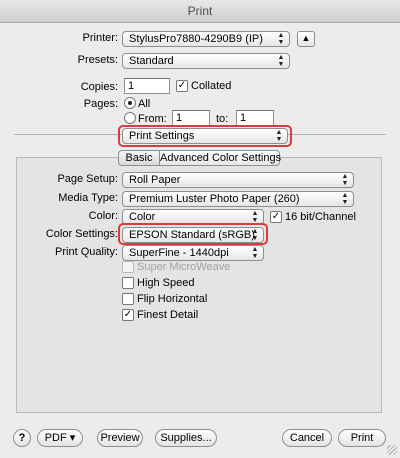 Image resolution: width=400 pixels, height=458 pixels. What do you see at coordinates (191, 118) in the screenshot?
I see `pages-from-input: 1` at bounding box center [191, 118].